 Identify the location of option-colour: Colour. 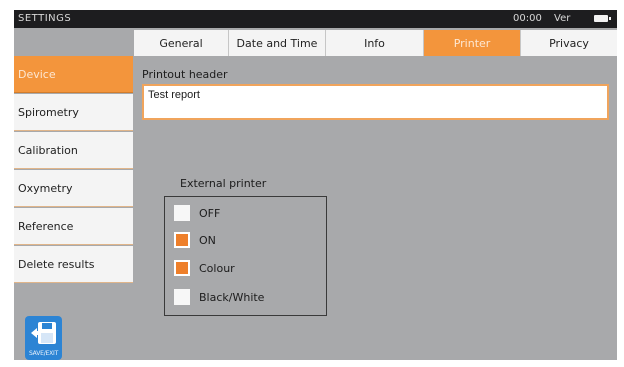
(204, 268).